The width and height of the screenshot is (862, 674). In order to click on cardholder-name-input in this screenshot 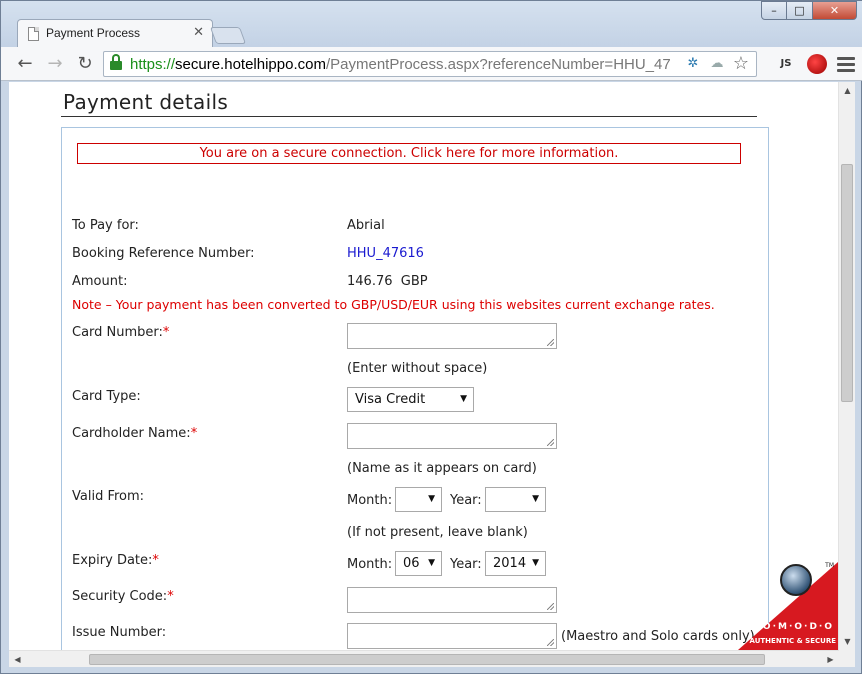, I will do `click(452, 436)`.